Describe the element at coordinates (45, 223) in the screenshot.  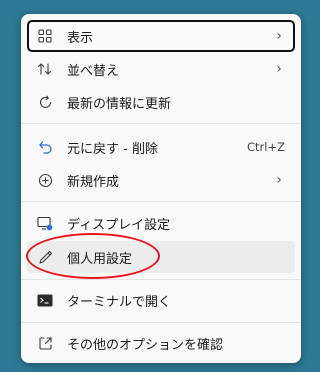
I see `display-settings-icon` at that location.